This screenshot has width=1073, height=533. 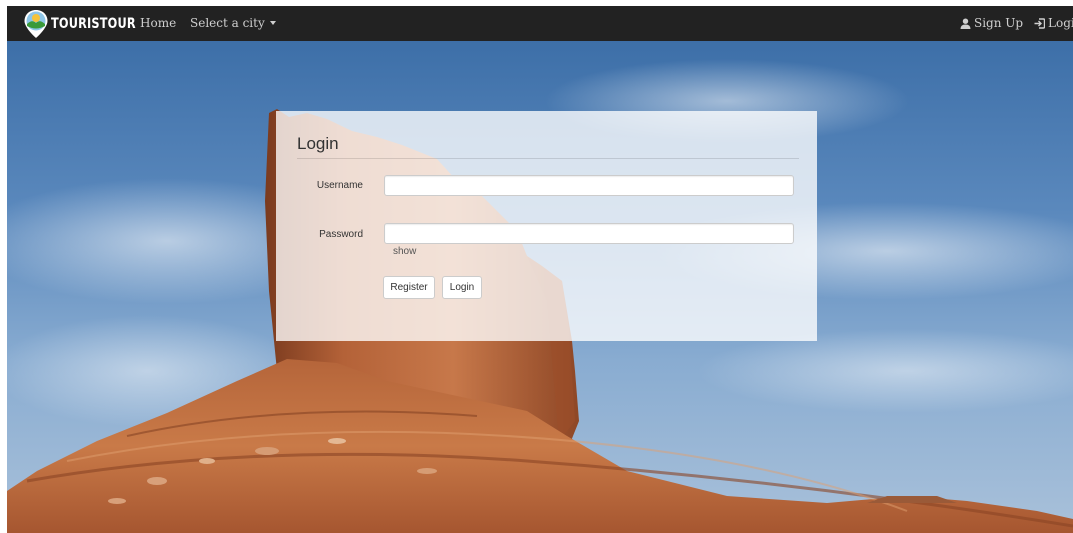 What do you see at coordinates (36, 23) in the screenshot?
I see `map-pin-logo-icon` at bounding box center [36, 23].